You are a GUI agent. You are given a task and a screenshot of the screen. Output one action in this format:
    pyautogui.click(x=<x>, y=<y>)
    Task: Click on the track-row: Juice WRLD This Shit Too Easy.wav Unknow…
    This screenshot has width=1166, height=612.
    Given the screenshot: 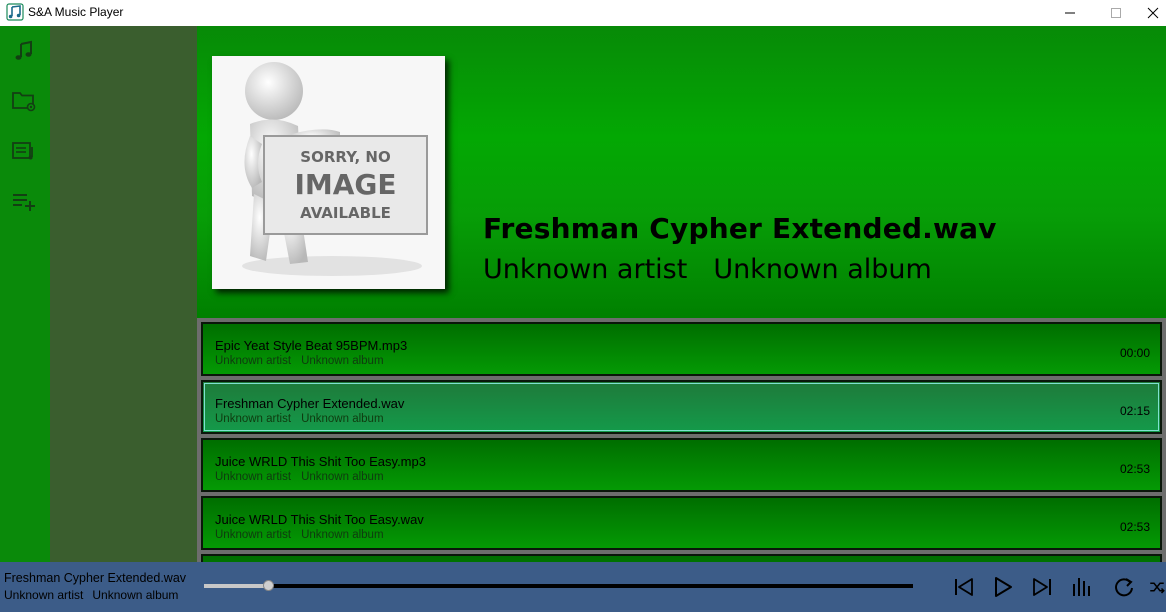 What is the action you would take?
    pyautogui.click(x=681, y=523)
    